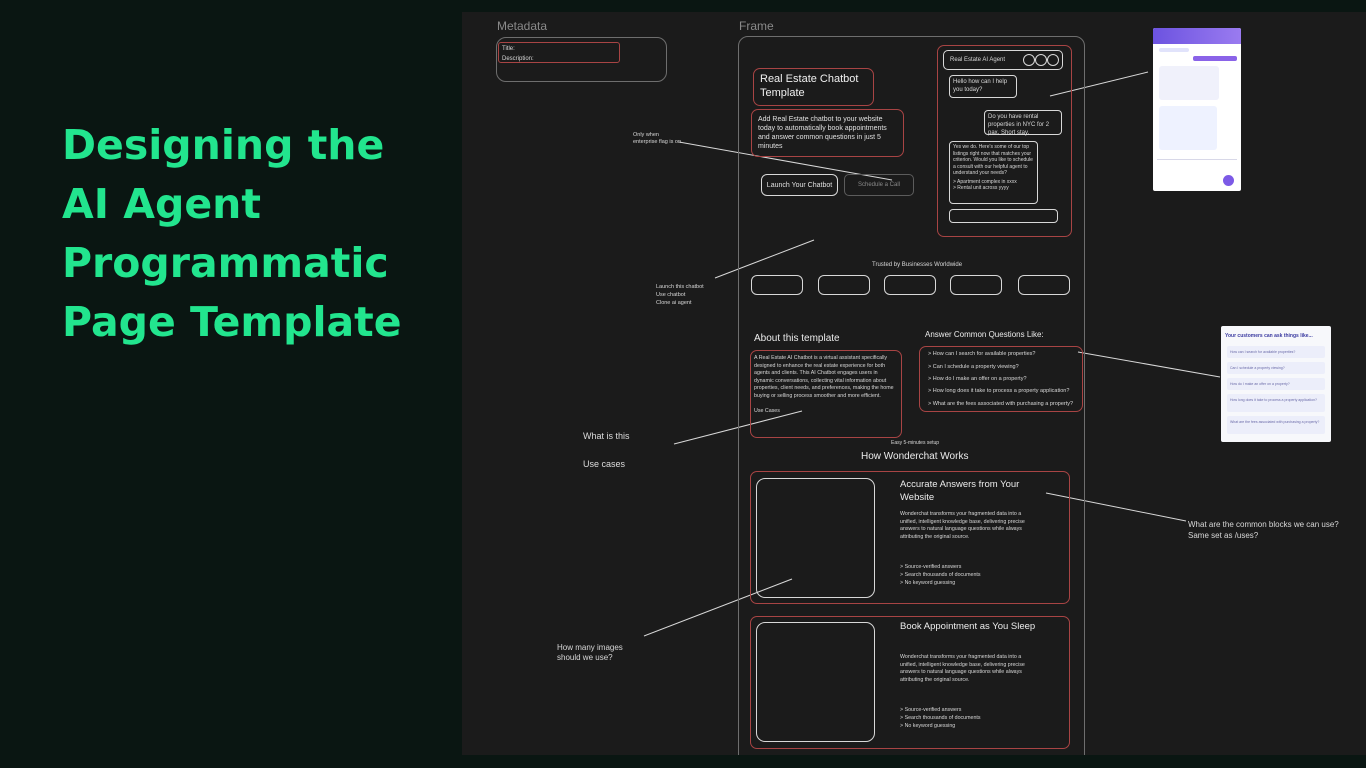 This screenshot has height=768, width=1366. Describe the element at coordinates (978, 60) in the screenshot. I see `chat-header-title: Real Estate AI Agent` at that location.